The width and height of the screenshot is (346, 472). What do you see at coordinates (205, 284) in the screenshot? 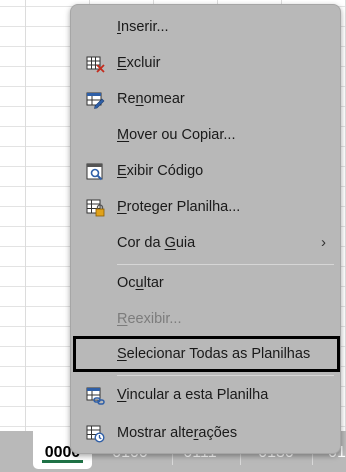
I see `menu-item-ocultar: Ocultar` at bounding box center [205, 284].